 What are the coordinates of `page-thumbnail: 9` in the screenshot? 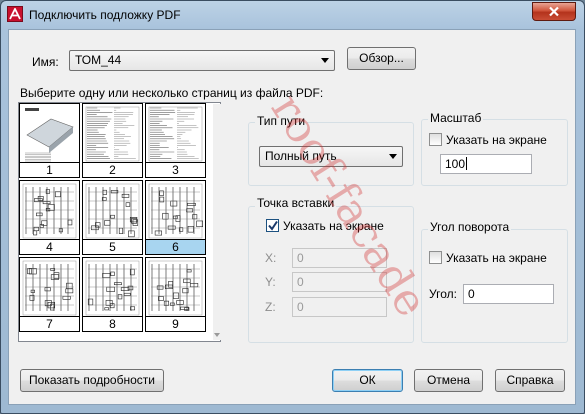 It's located at (175, 294).